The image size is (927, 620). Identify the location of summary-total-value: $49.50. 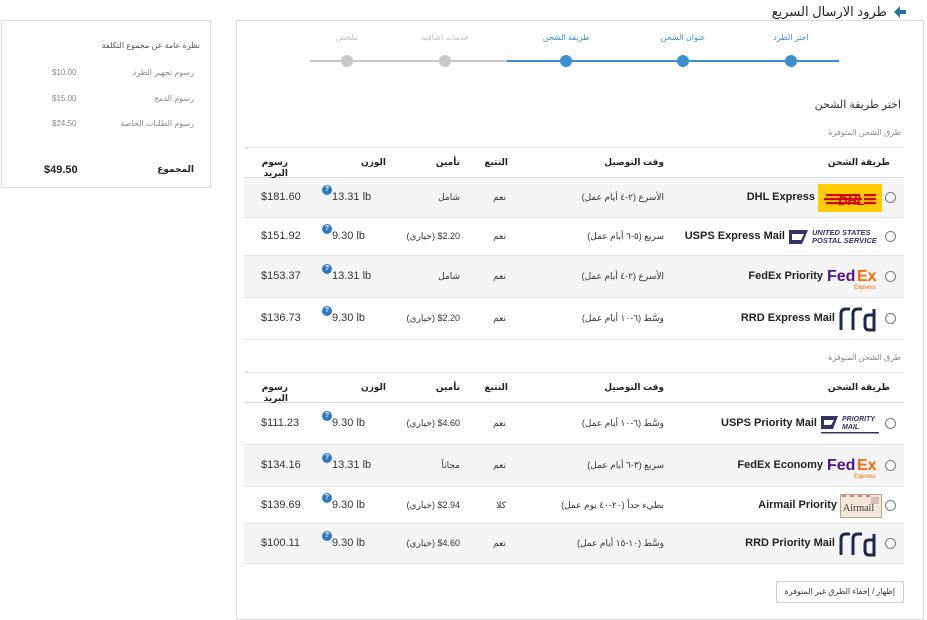
(61, 170).